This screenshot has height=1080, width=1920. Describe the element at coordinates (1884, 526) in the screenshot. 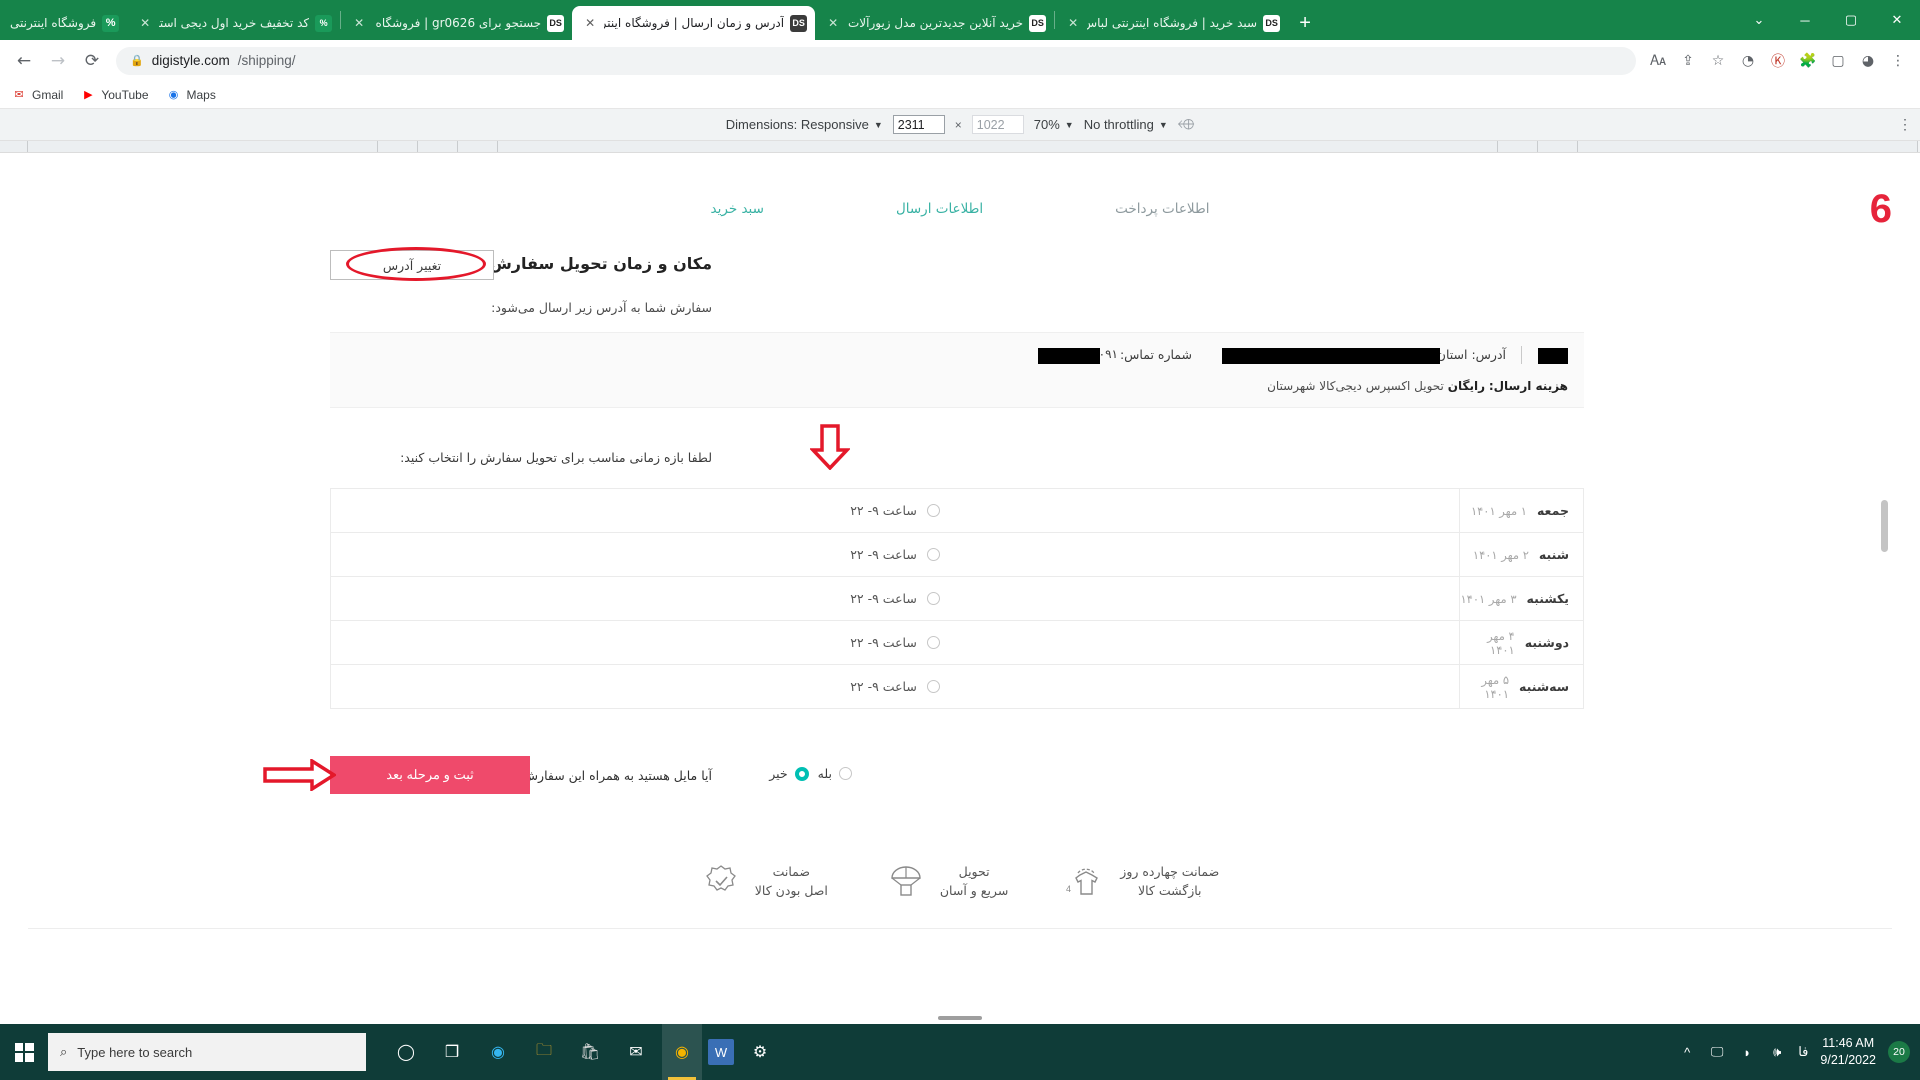

I see `page-scrollbar-thumb` at that location.